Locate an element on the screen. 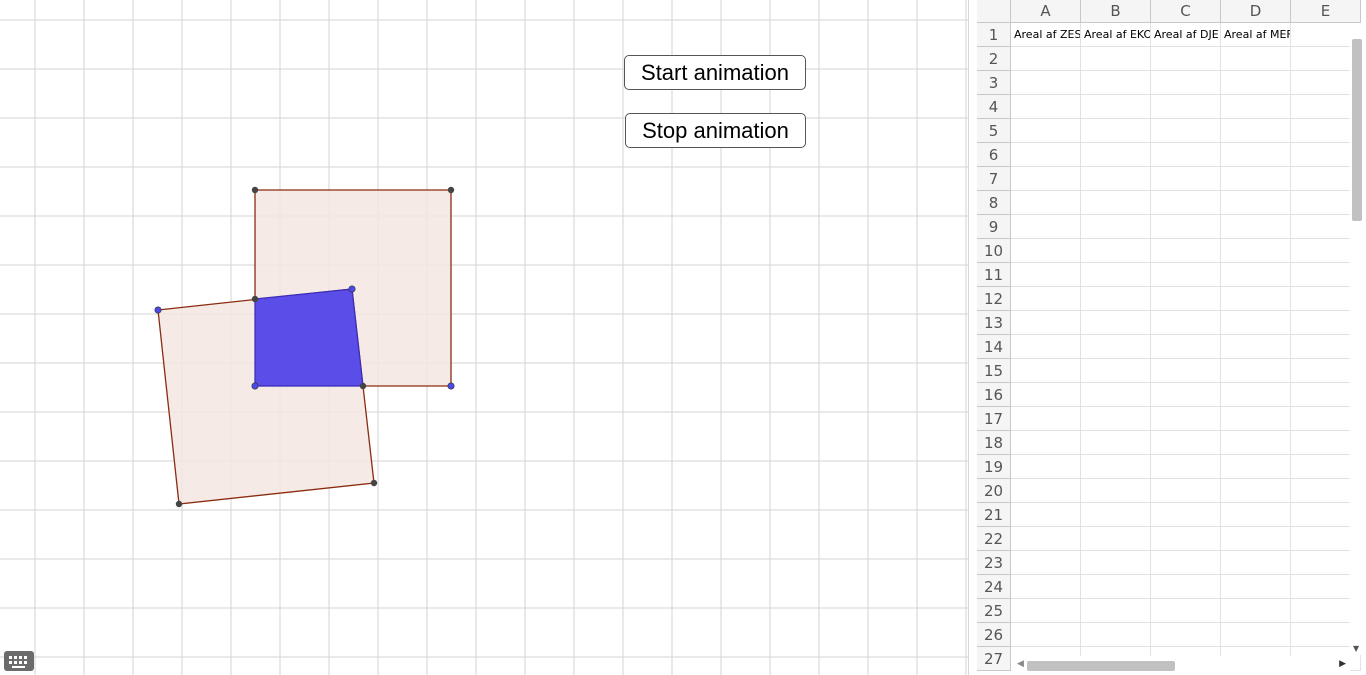  sheet-cell: Areal af ZES is located at coordinates (1046, 35).